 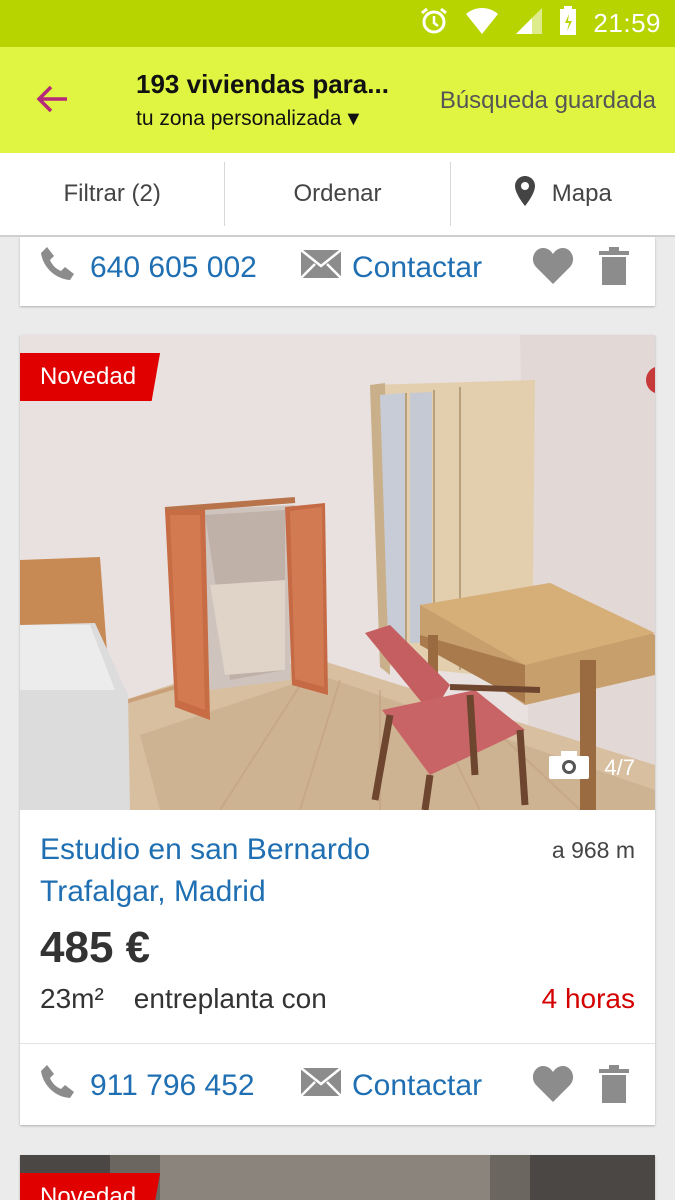 What do you see at coordinates (95, 947) in the screenshot?
I see `listing-price: 485 €` at bounding box center [95, 947].